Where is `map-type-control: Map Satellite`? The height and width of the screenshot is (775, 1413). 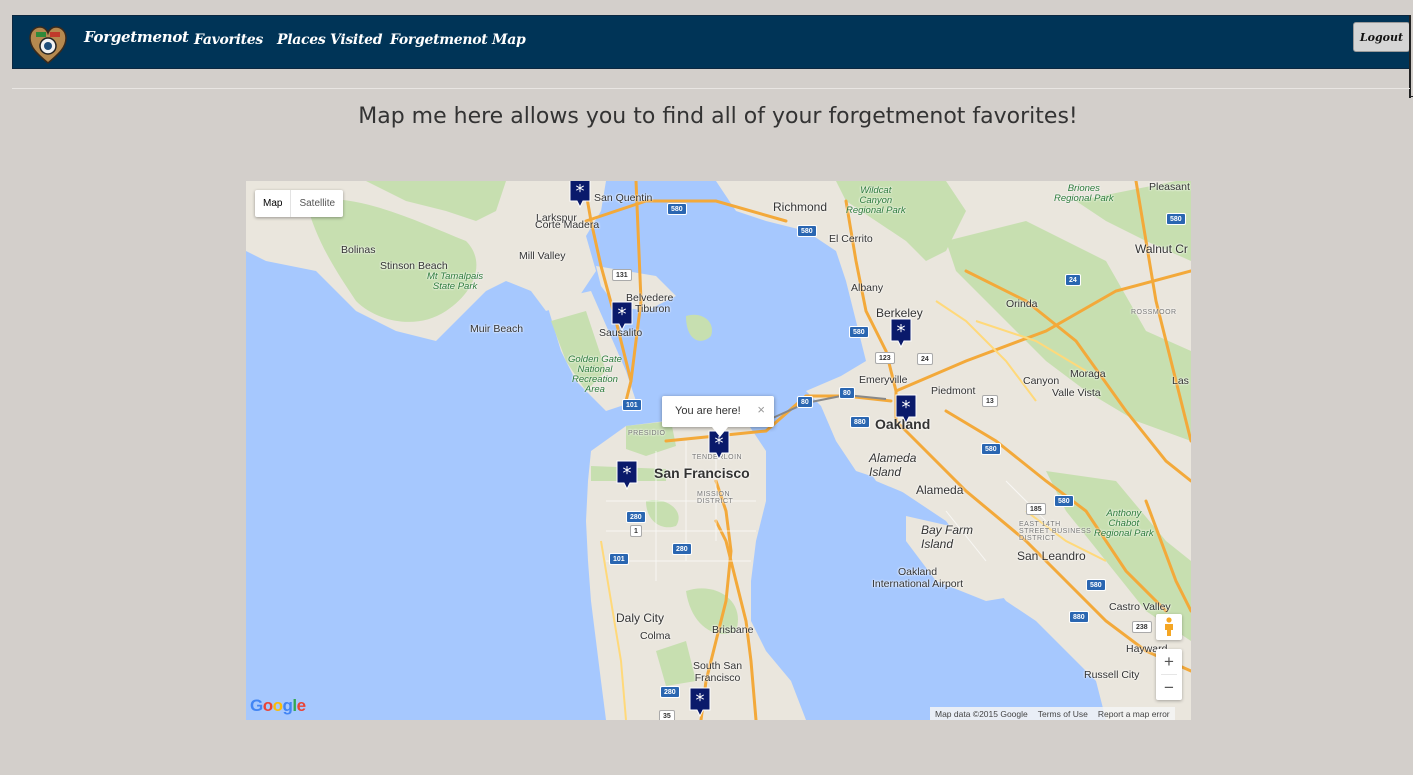
map-type-control: Map Satellite is located at coordinates (299, 203).